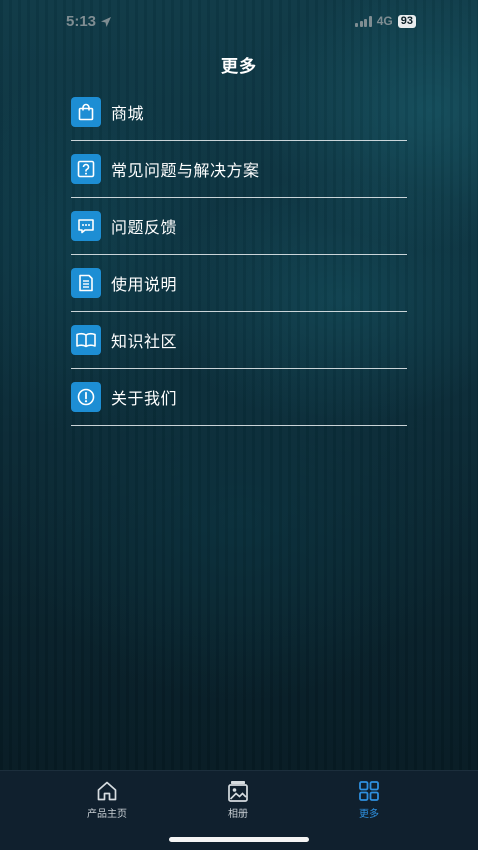 Image resolution: width=478 pixels, height=850 pixels. Describe the element at coordinates (239, 397) in the screenshot. I see `menu-item-about: 关于我们` at that location.